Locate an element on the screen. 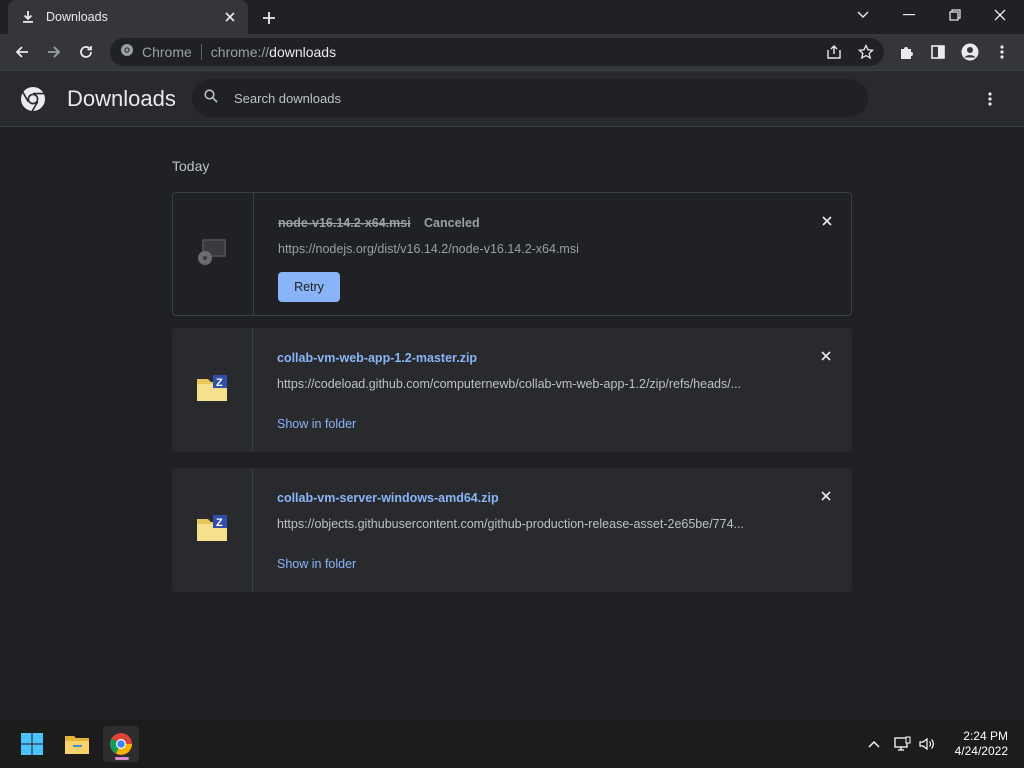  divider is located at coordinates (201, 52).